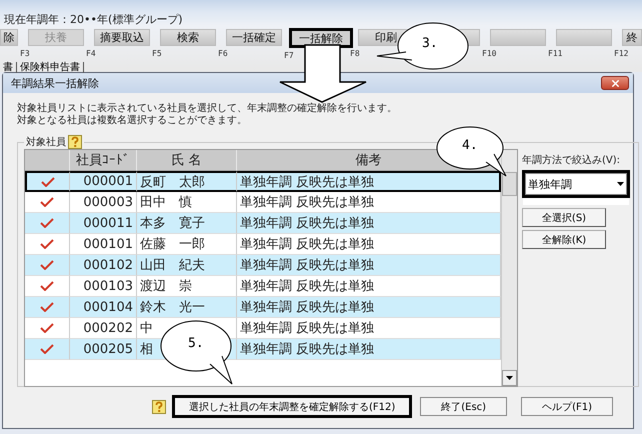  I want to click on toolbar-button: 一括確定, so click(254, 37).